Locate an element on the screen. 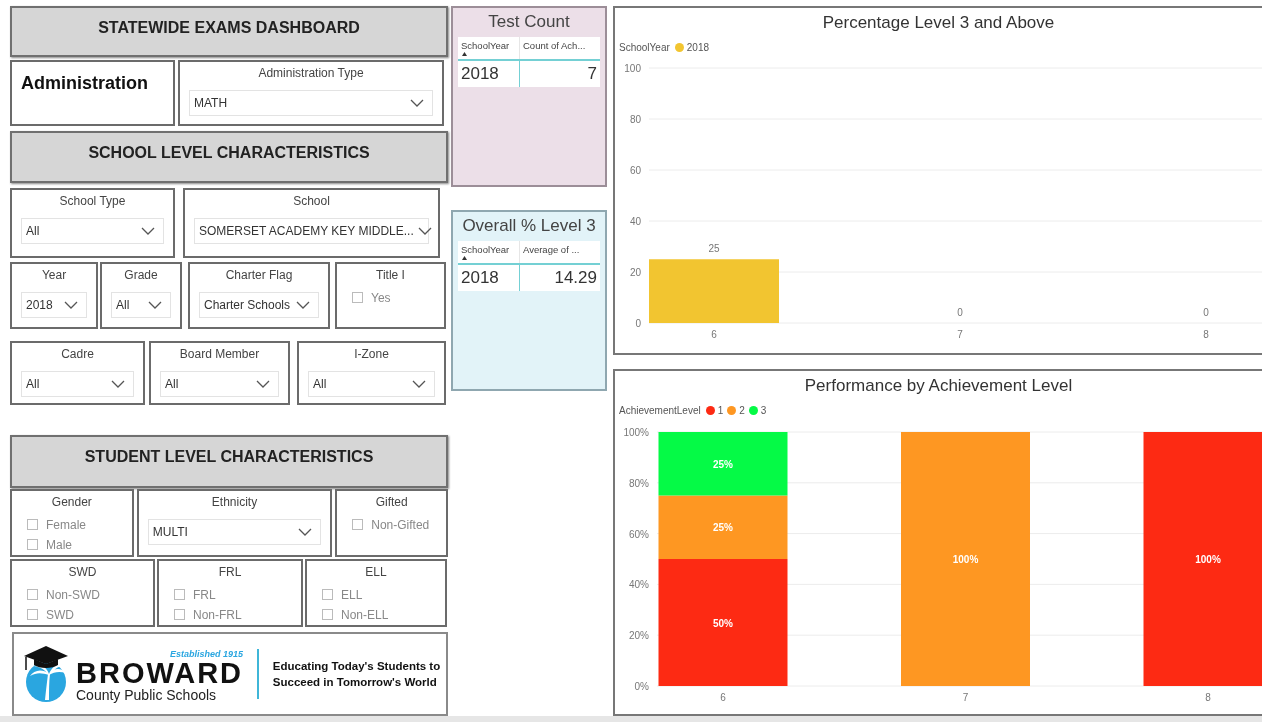 This screenshot has height=722, width=1262. axis-tick-label: 0 is located at coordinates (638, 323).